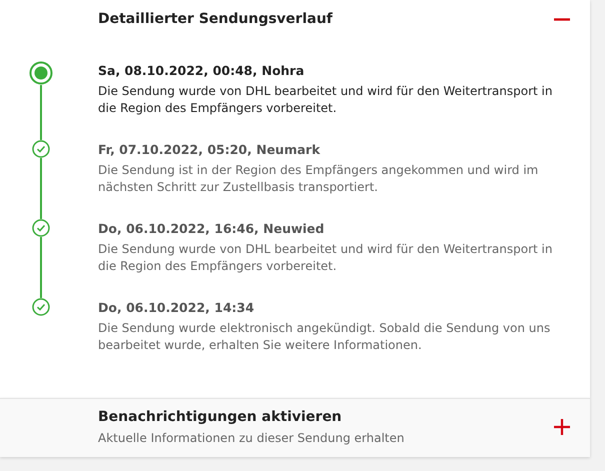  What do you see at coordinates (202, 70) in the screenshot?
I see `event-heading: Sa, 08.10.2022, 00:48, Nohra` at bounding box center [202, 70].